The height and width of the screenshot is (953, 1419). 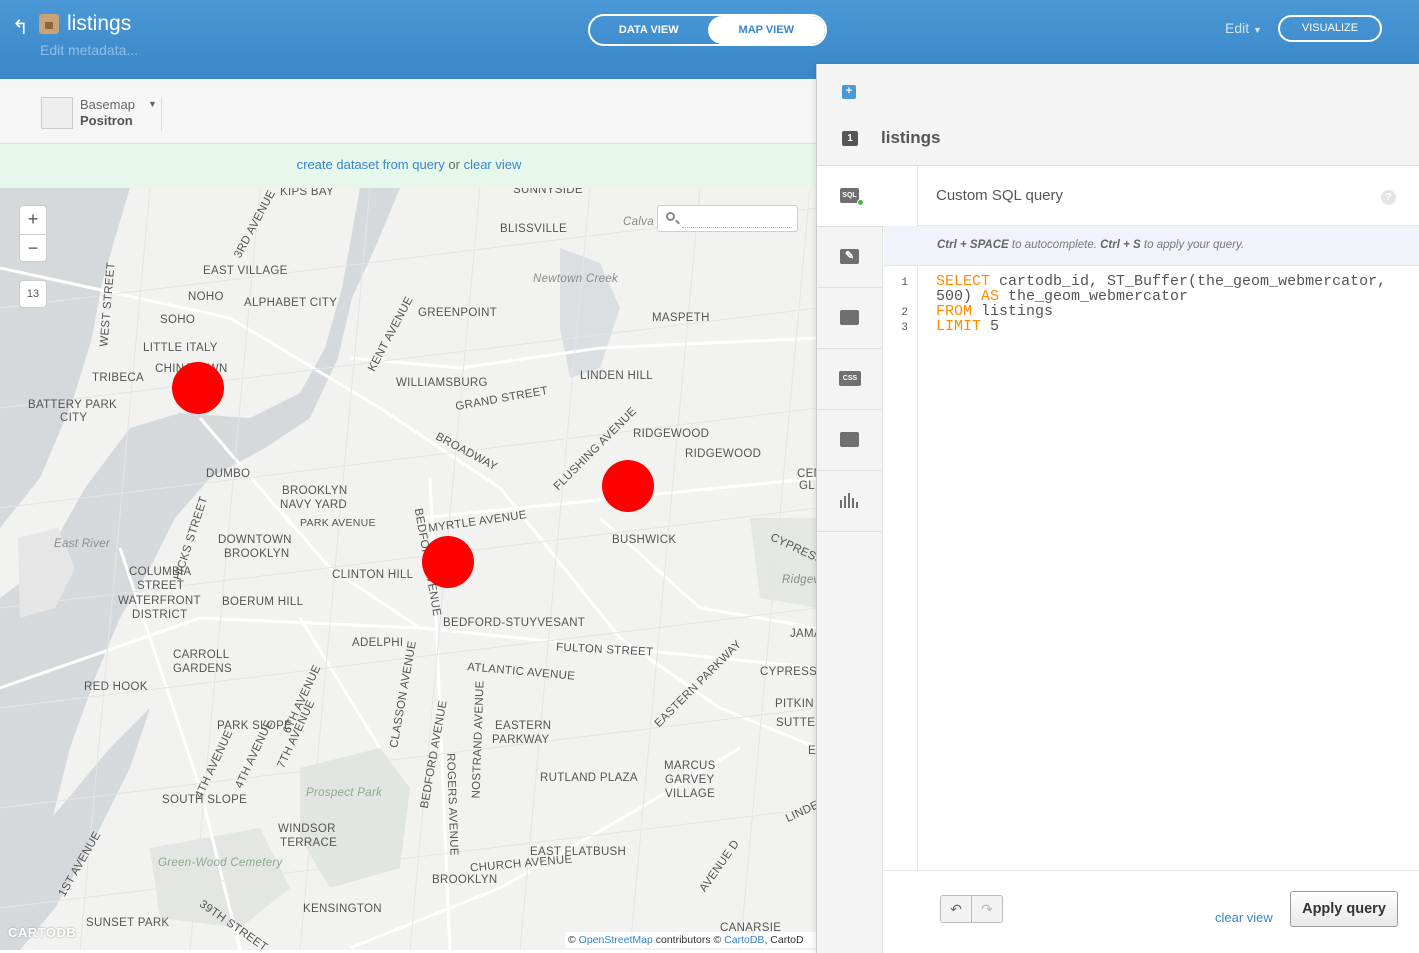 I want to click on map-label: WILLIAMSBURG, so click(x=442, y=383).